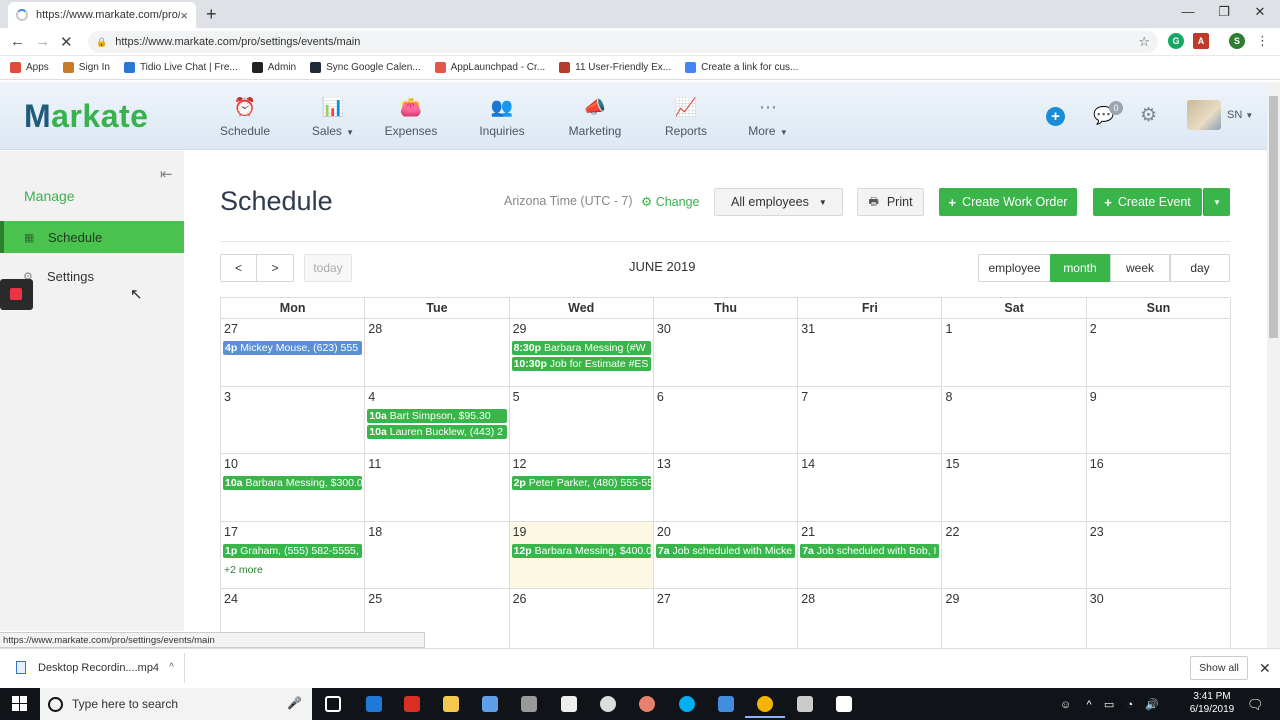  I want to click on calendar-event: 10a Bart Simpson, $95.30, so click(437, 415).